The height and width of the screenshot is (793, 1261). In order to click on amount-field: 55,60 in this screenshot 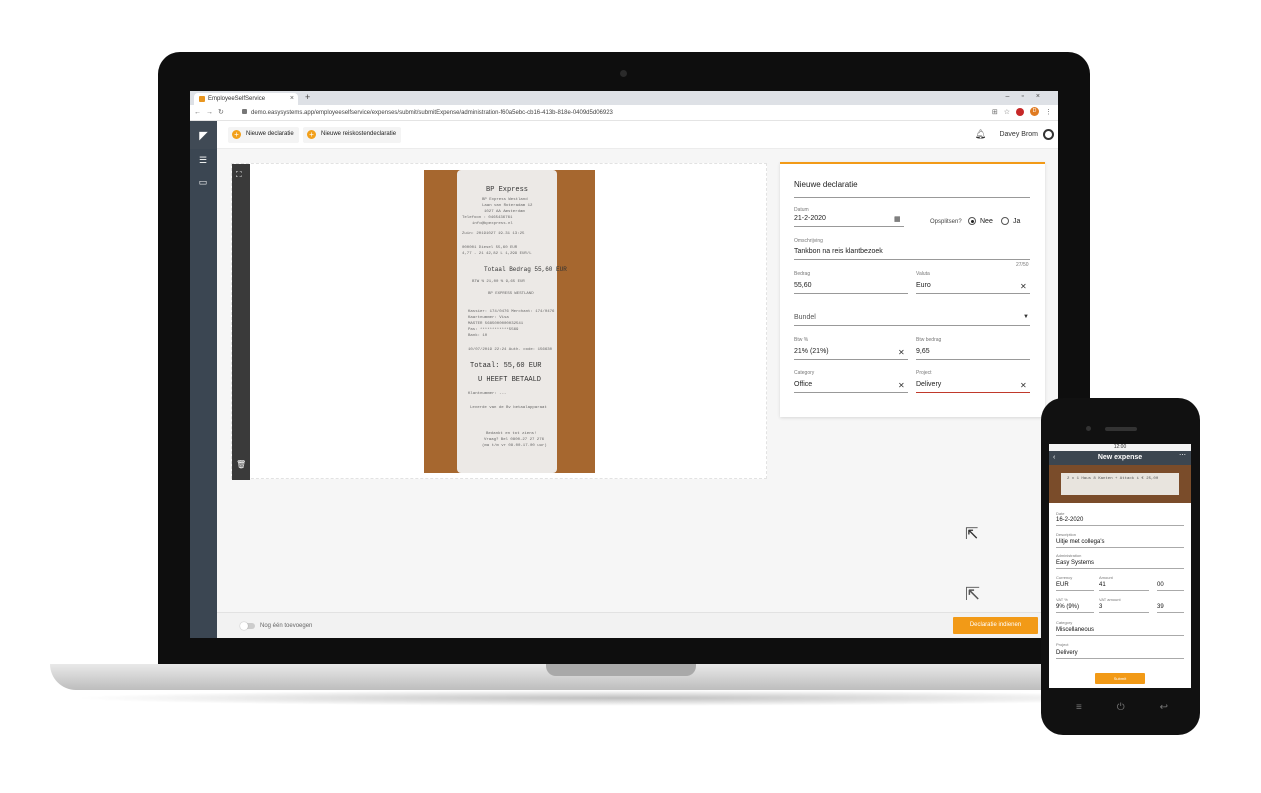, I will do `click(851, 288)`.